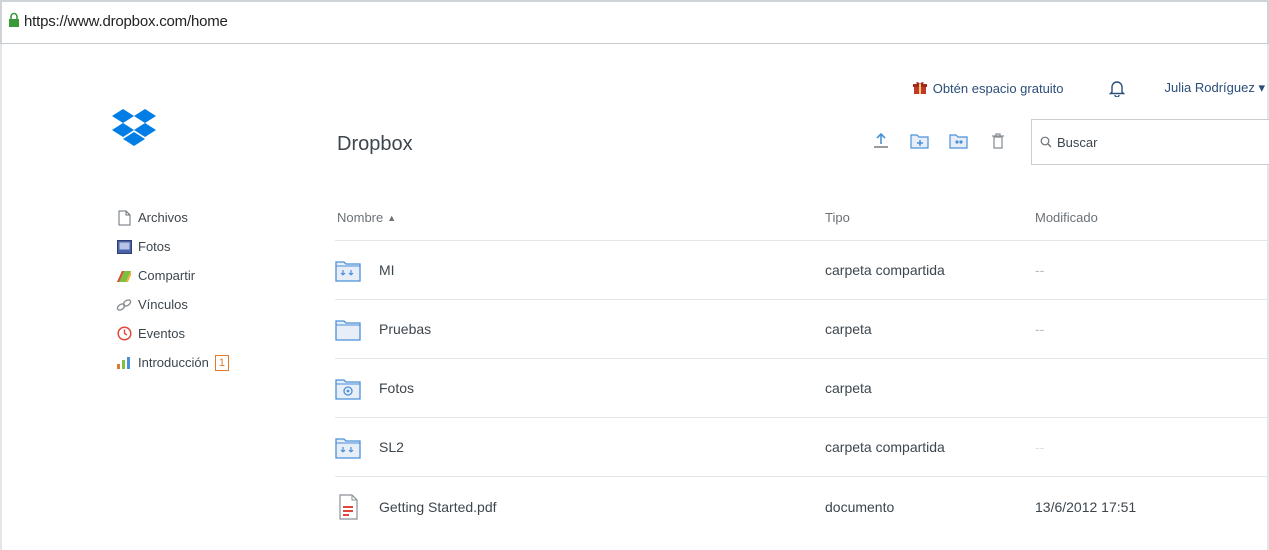 Image resolution: width=1269 pixels, height=550 pixels. I want to click on page-title: Dropbox, so click(375, 144).